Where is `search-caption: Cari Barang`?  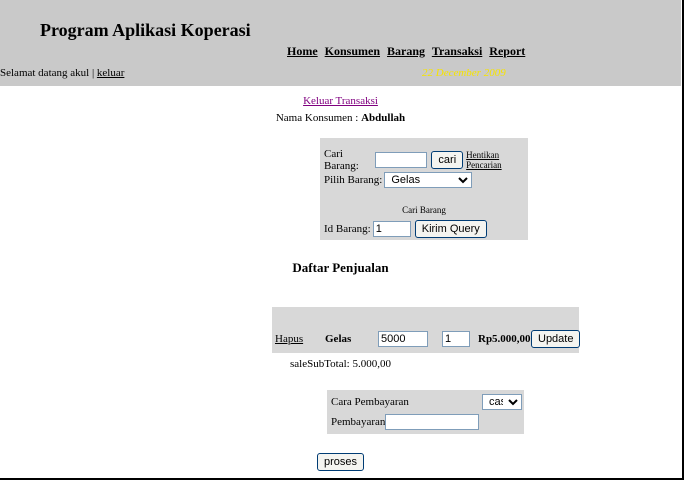
search-caption: Cari Barang is located at coordinates (424, 210).